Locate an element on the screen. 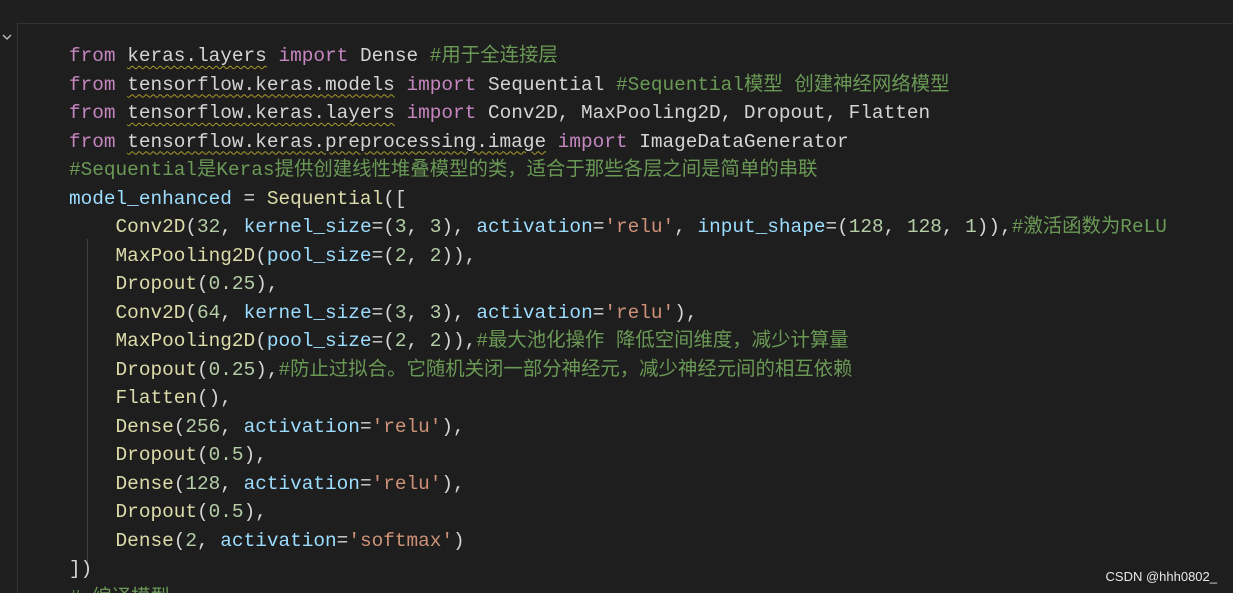 The image size is (1233, 593). code-token-num: 1 is located at coordinates (971, 227).